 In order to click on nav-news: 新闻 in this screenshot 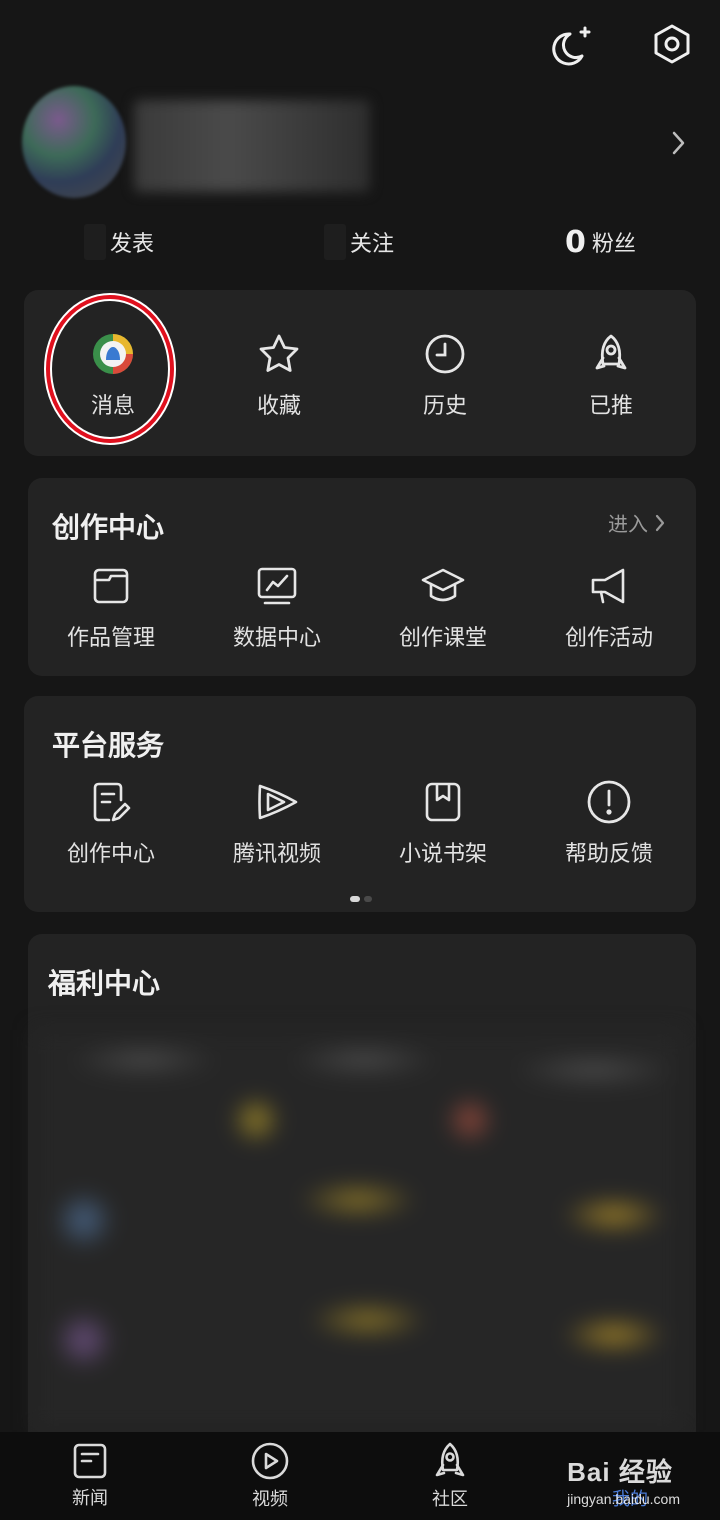, I will do `click(90, 1476)`.